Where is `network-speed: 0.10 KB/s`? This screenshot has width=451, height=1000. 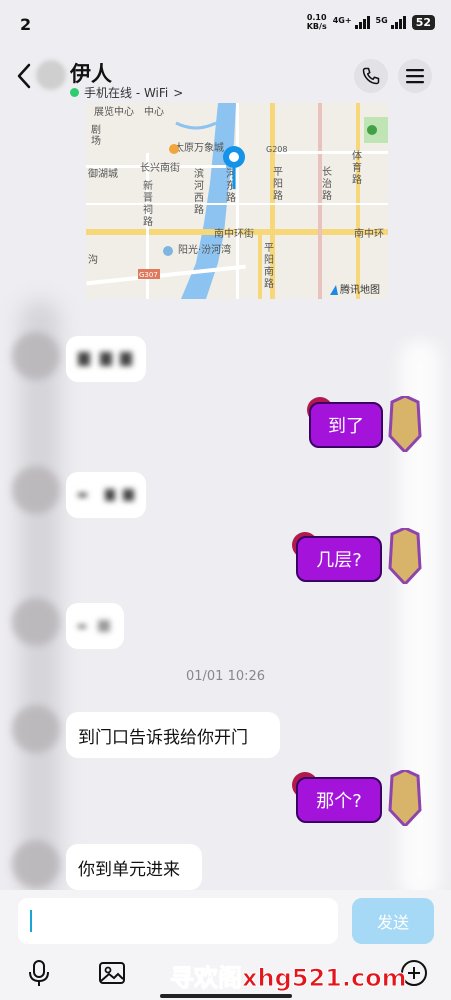 network-speed: 0.10 KB/s is located at coordinates (317, 22).